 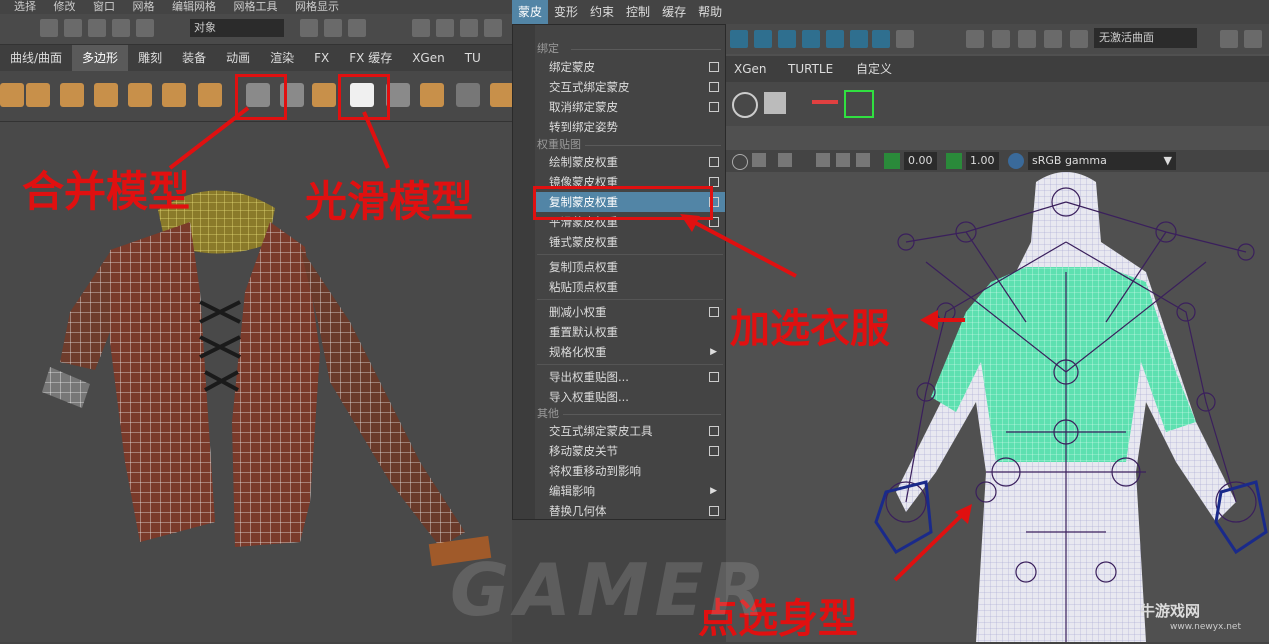 What do you see at coordinates (1206, 627) in the screenshot?
I see `site-url: www.newyx.net` at bounding box center [1206, 627].